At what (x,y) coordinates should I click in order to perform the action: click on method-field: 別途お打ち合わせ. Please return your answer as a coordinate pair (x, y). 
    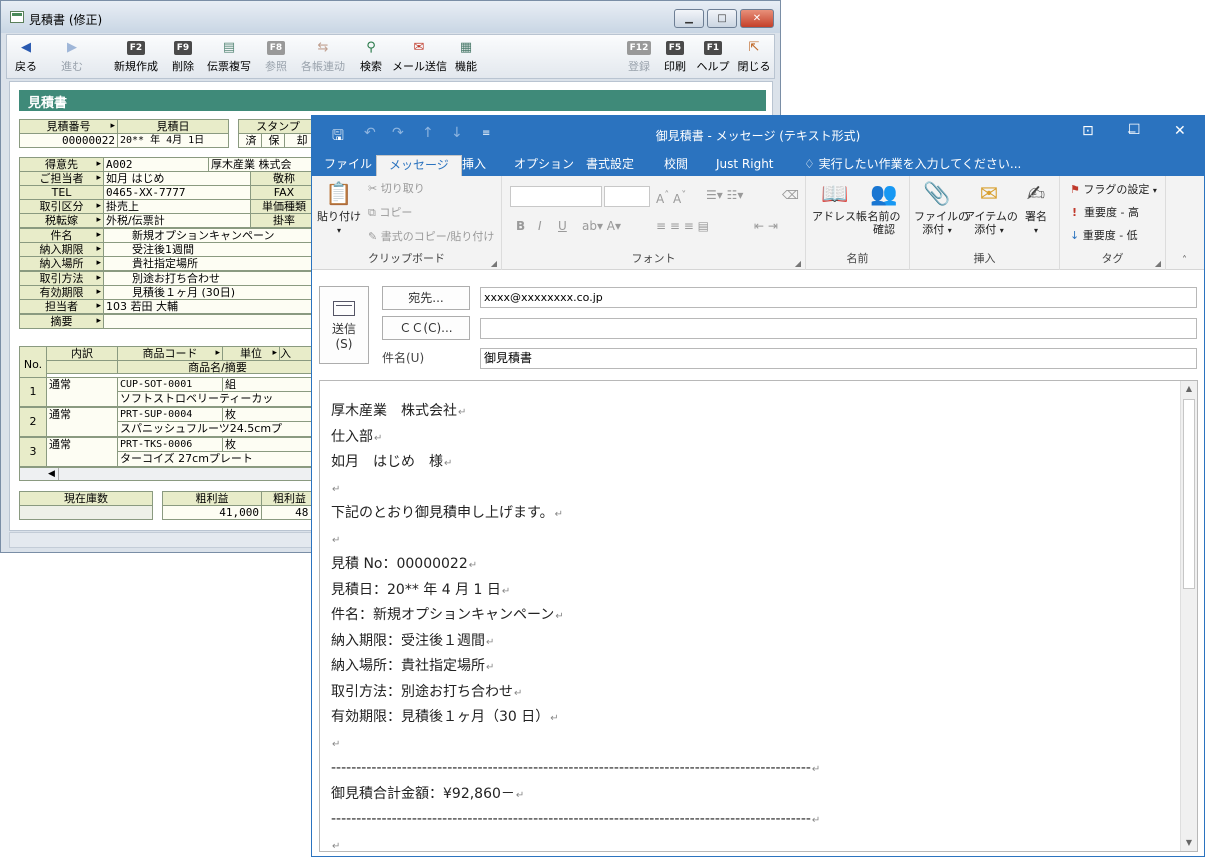
    Looking at the image, I should click on (210, 278).